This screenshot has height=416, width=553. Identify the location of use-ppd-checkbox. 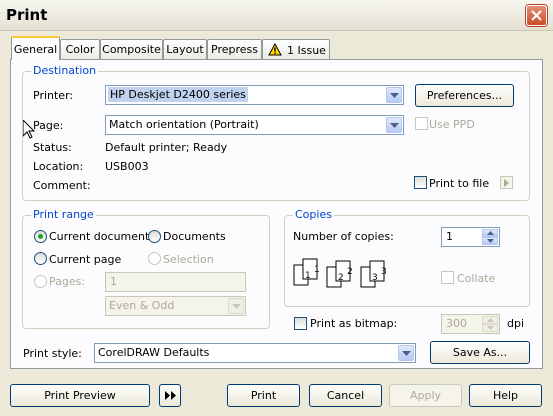
(421, 123).